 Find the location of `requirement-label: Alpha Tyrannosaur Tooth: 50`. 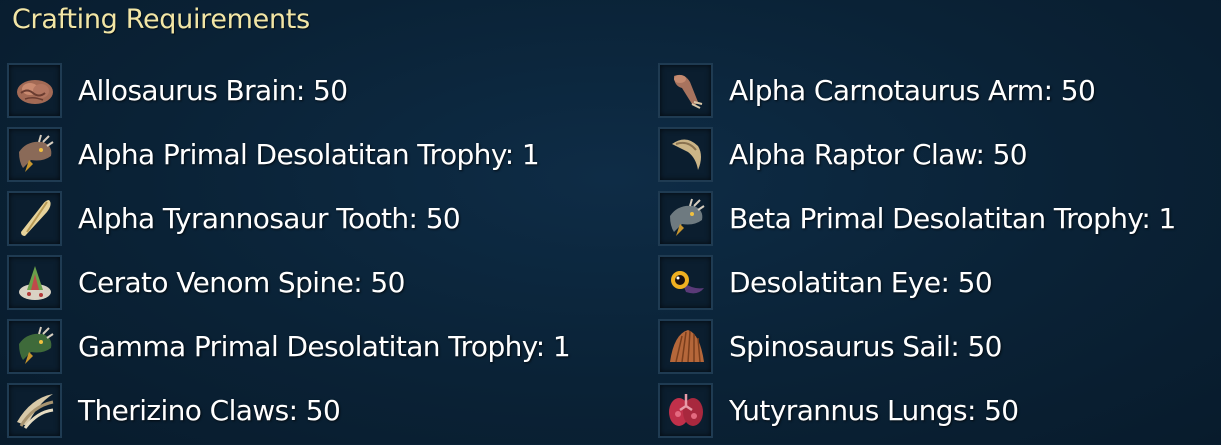

requirement-label: Alpha Tyrannosaur Tooth: 50 is located at coordinates (269, 218).